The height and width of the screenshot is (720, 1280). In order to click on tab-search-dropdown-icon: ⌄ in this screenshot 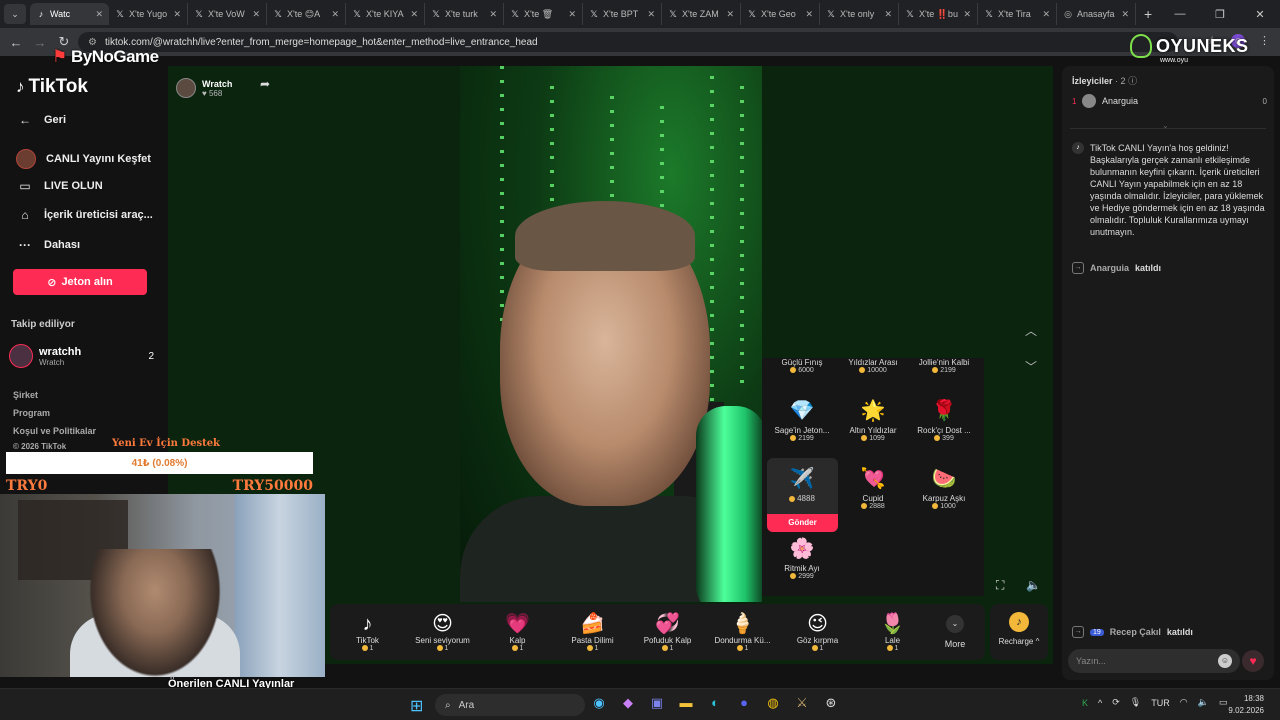, I will do `click(15, 14)`.